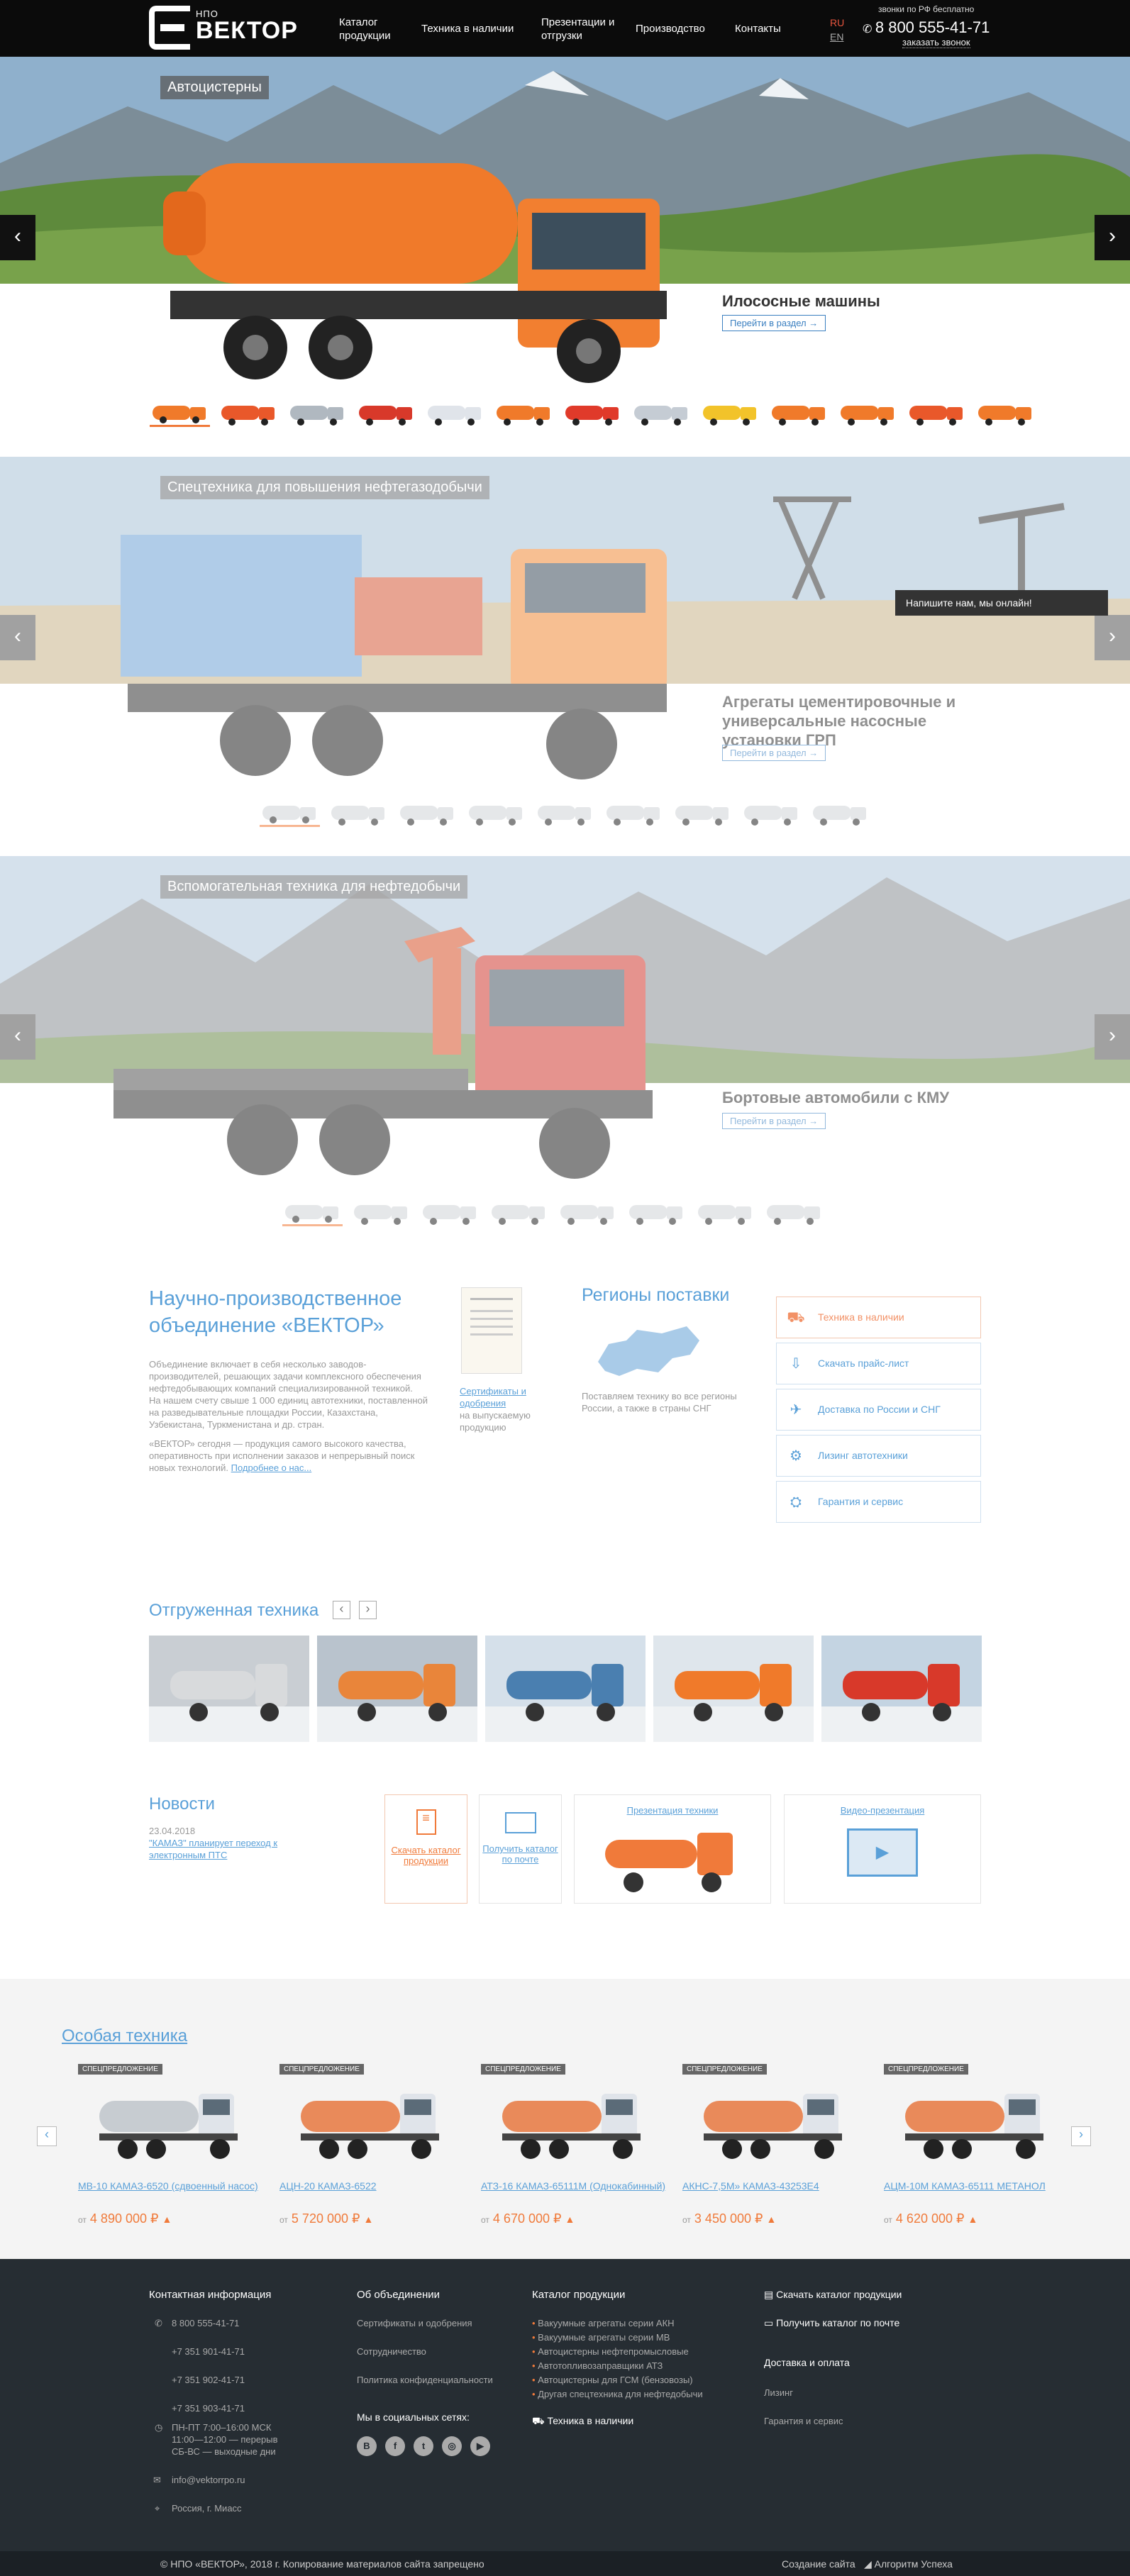 The height and width of the screenshot is (2576, 1130). I want to click on special-name-link: АТЗ-16 КАМАЗ-65111М (Однокабинный), so click(573, 2186).